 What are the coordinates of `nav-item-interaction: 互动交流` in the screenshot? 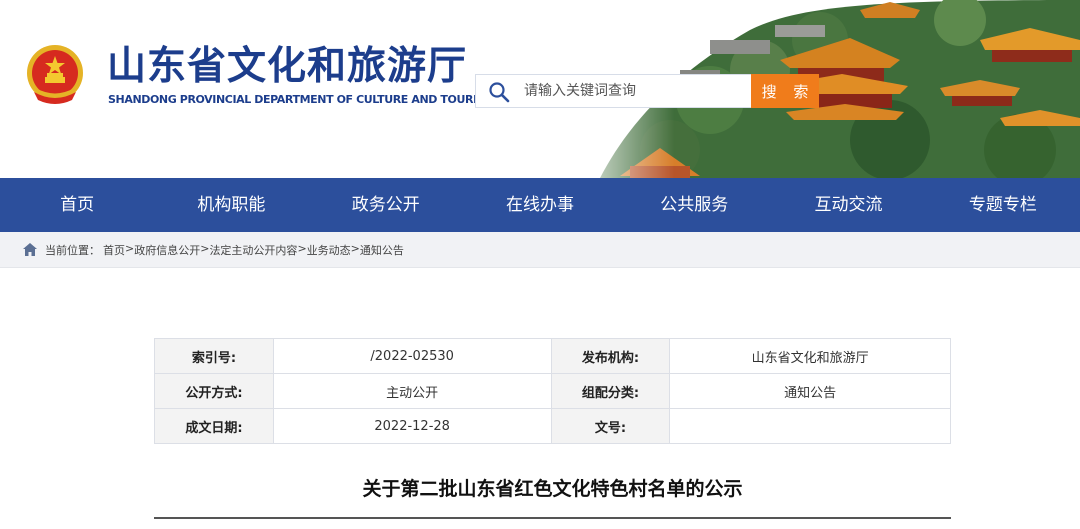 It's located at (848, 205).